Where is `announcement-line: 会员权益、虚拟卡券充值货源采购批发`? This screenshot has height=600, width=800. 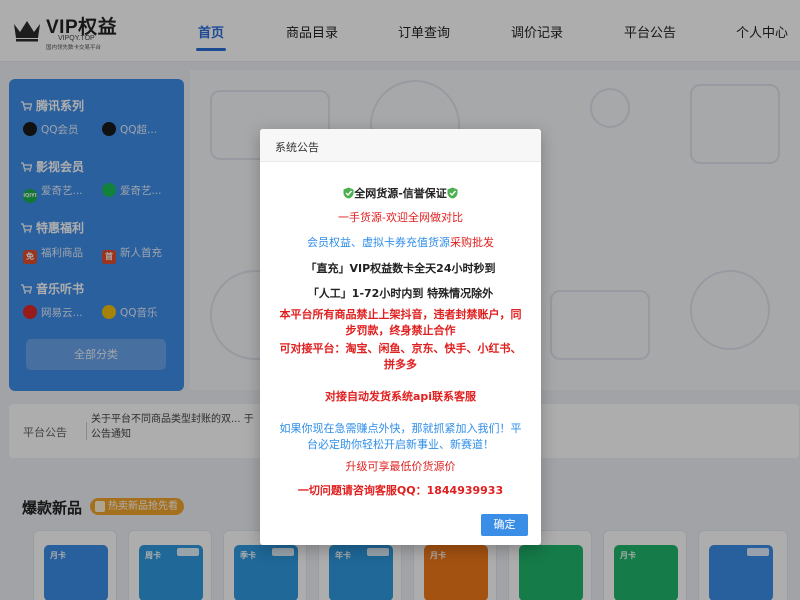 announcement-line: 会员权益、虚拟卡券充值货源采购批发 is located at coordinates (400, 242).